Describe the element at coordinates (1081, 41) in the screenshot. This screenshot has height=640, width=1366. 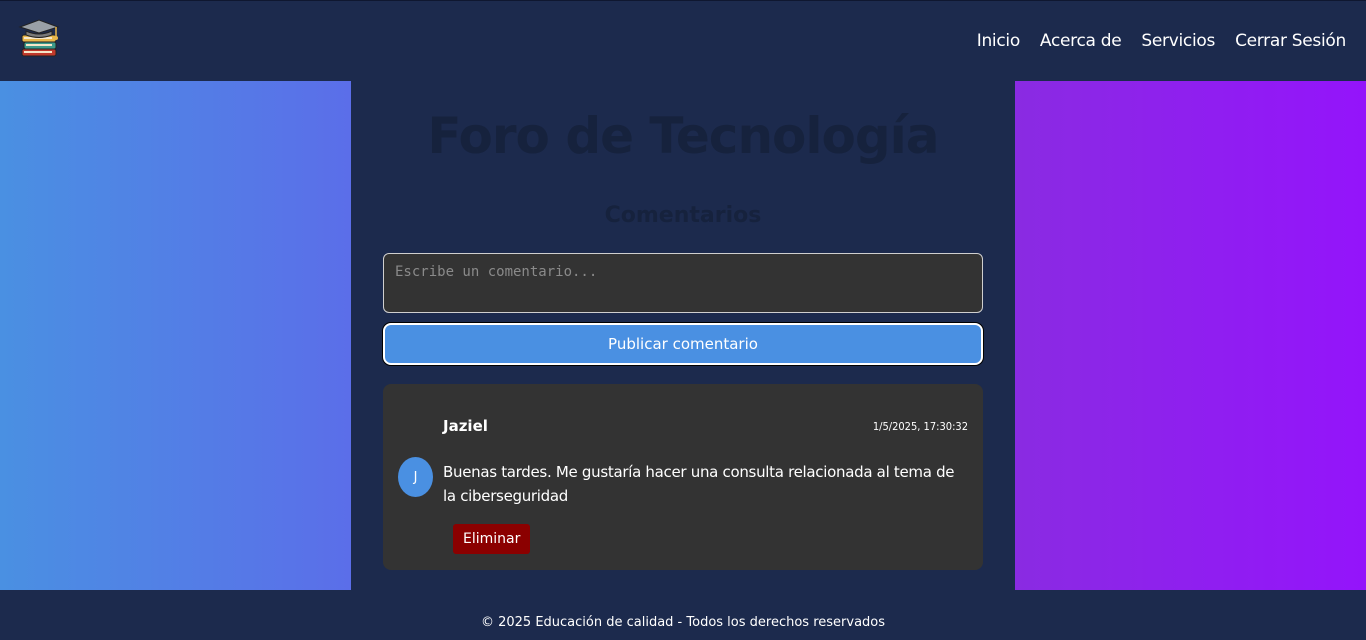
I see `nav-link-acerca-de: Acerca de` at that location.